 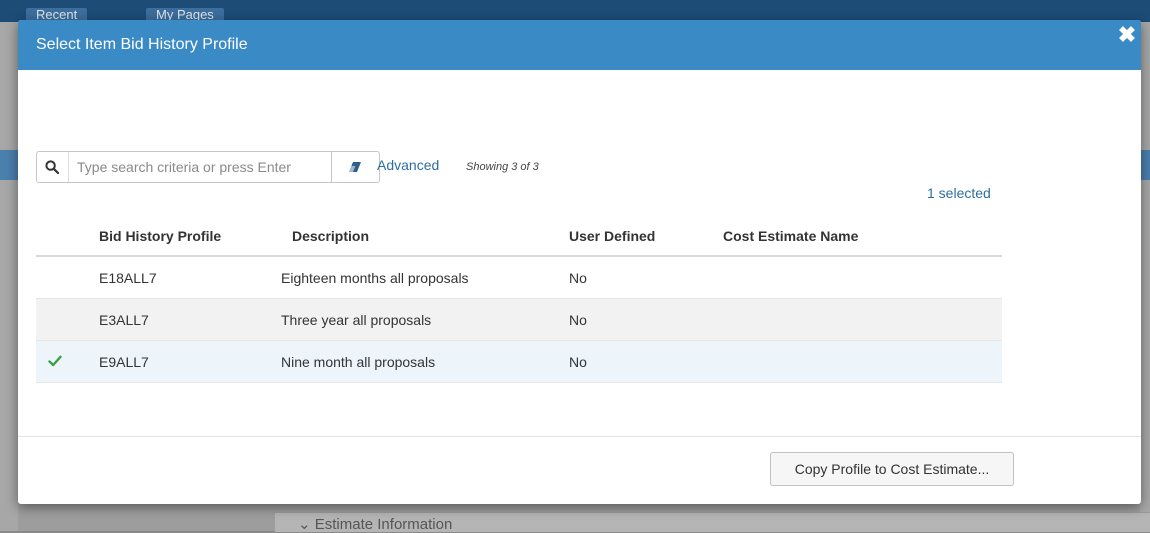 What do you see at coordinates (1145, 165) in the screenshot?
I see `background-right-accent` at bounding box center [1145, 165].